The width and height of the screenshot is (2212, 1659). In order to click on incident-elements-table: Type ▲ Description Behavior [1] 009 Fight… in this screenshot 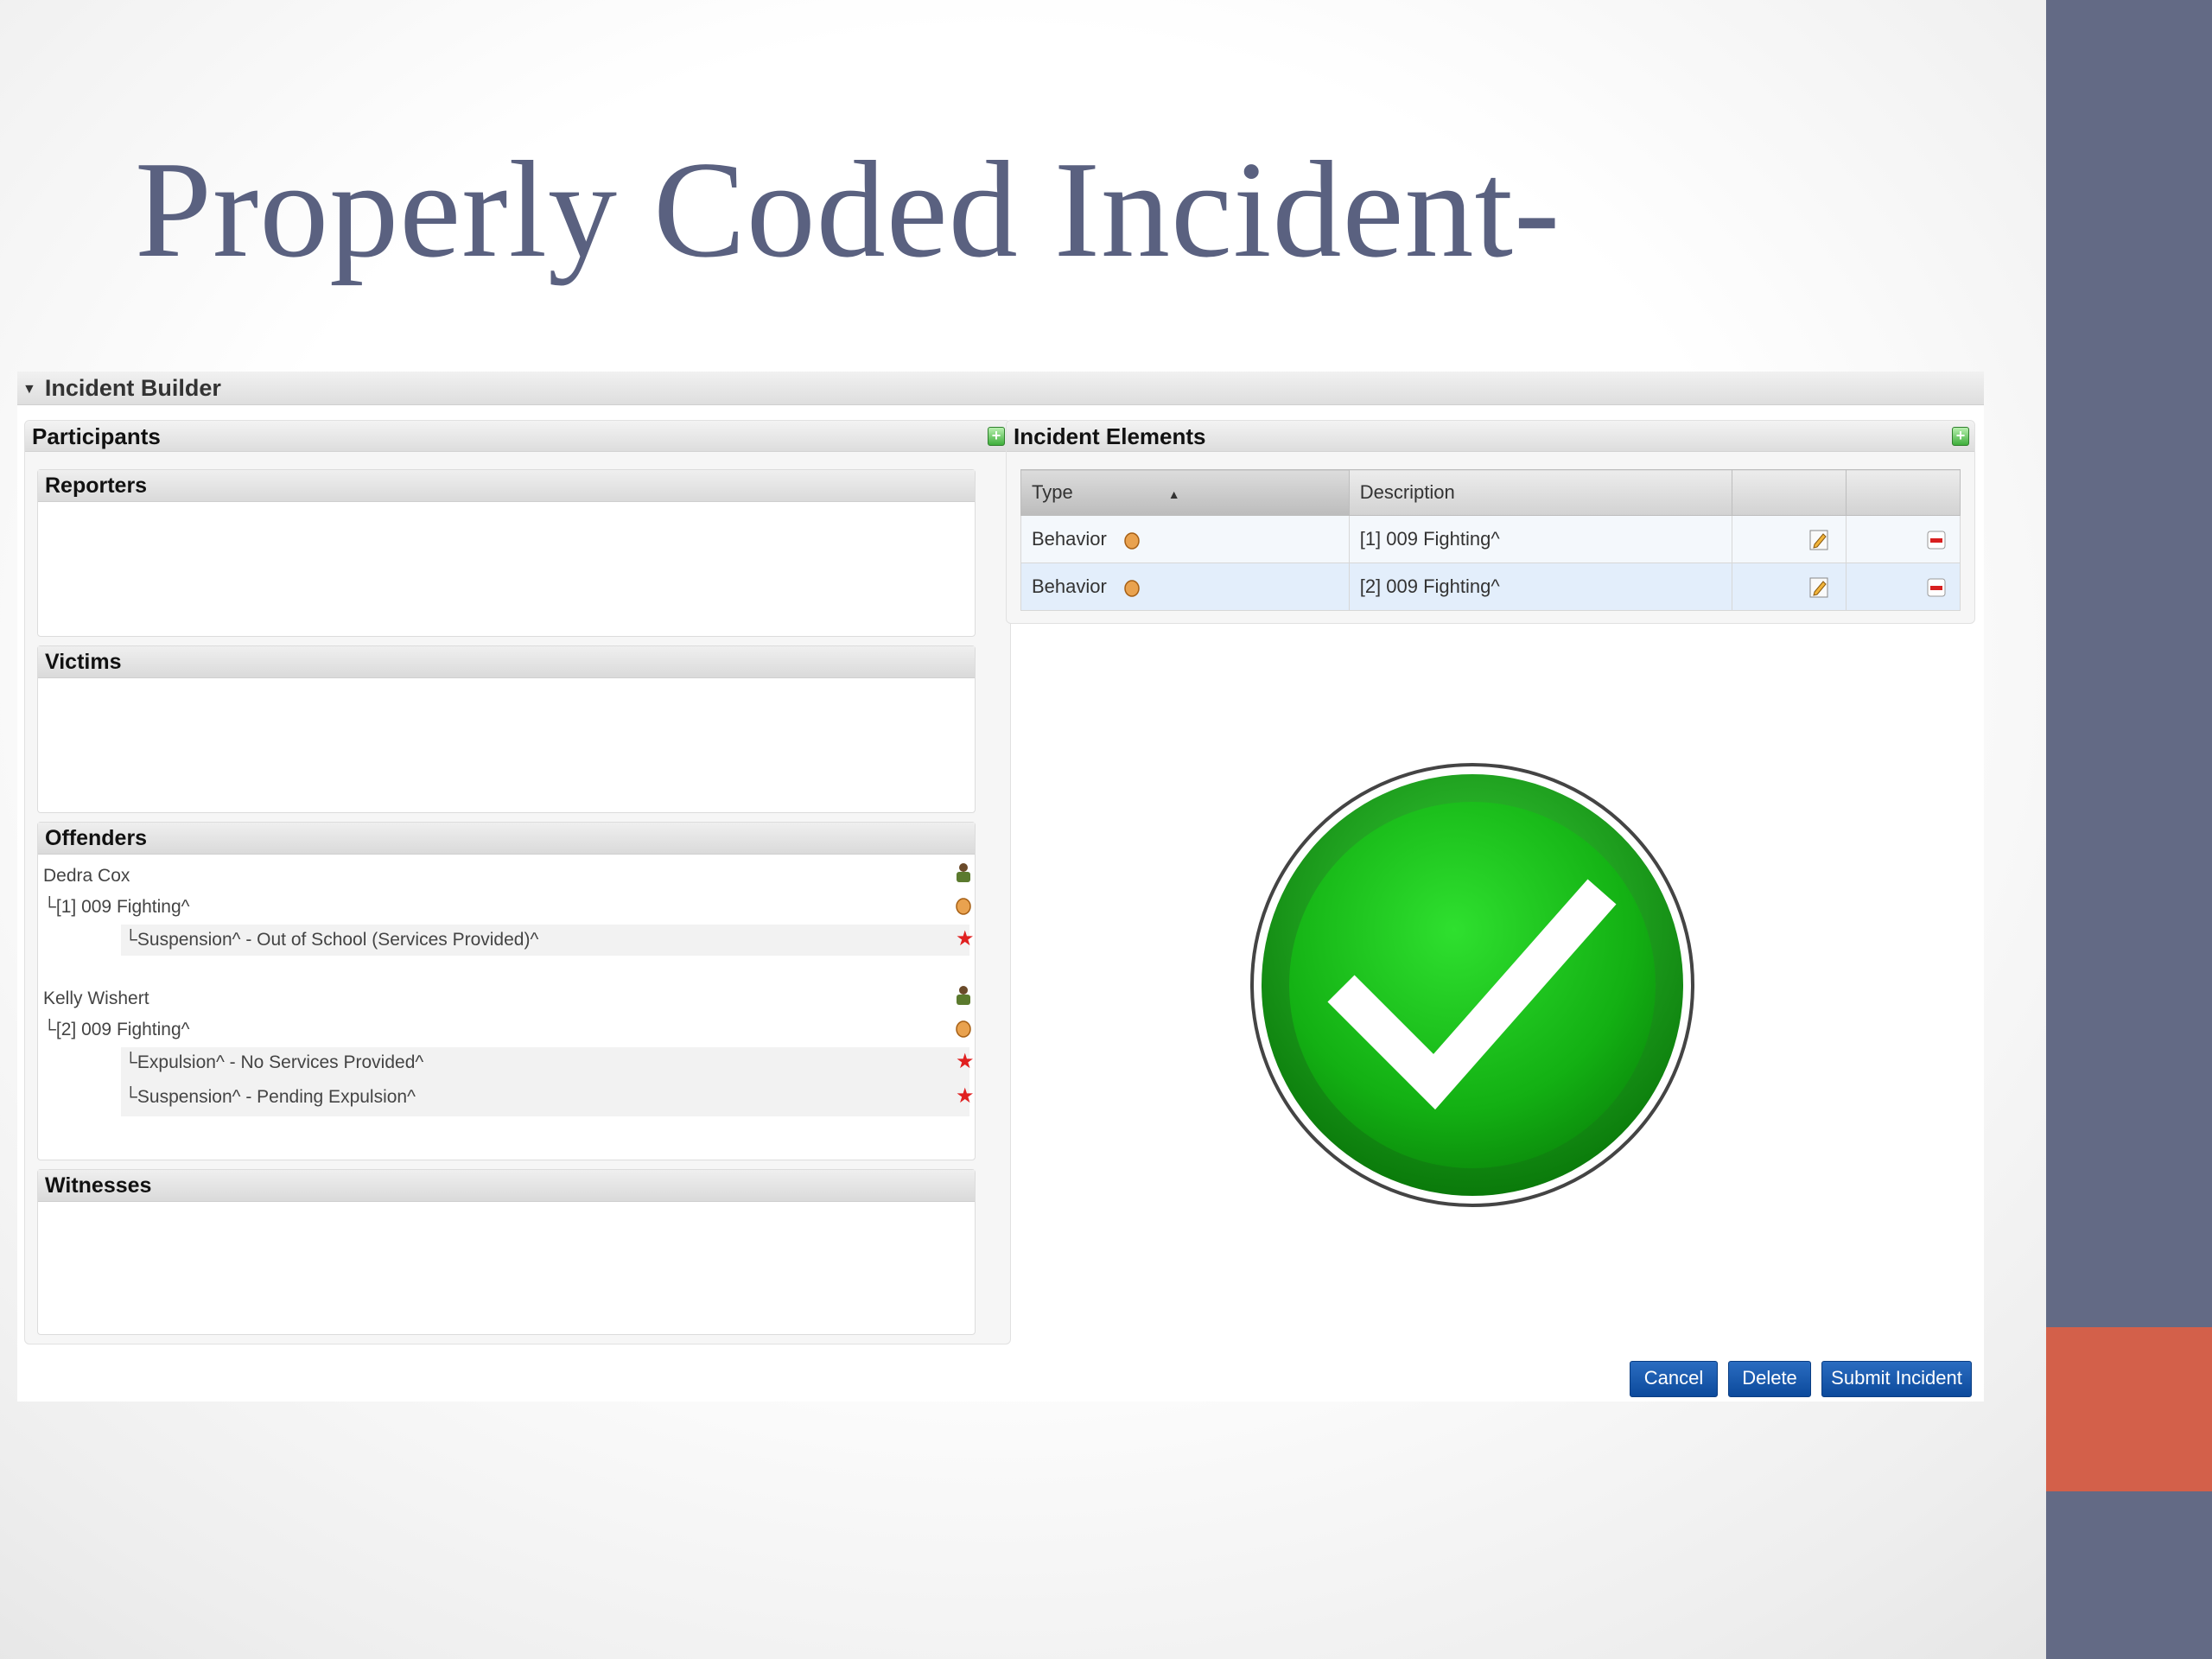, I will do `click(1490, 540)`.